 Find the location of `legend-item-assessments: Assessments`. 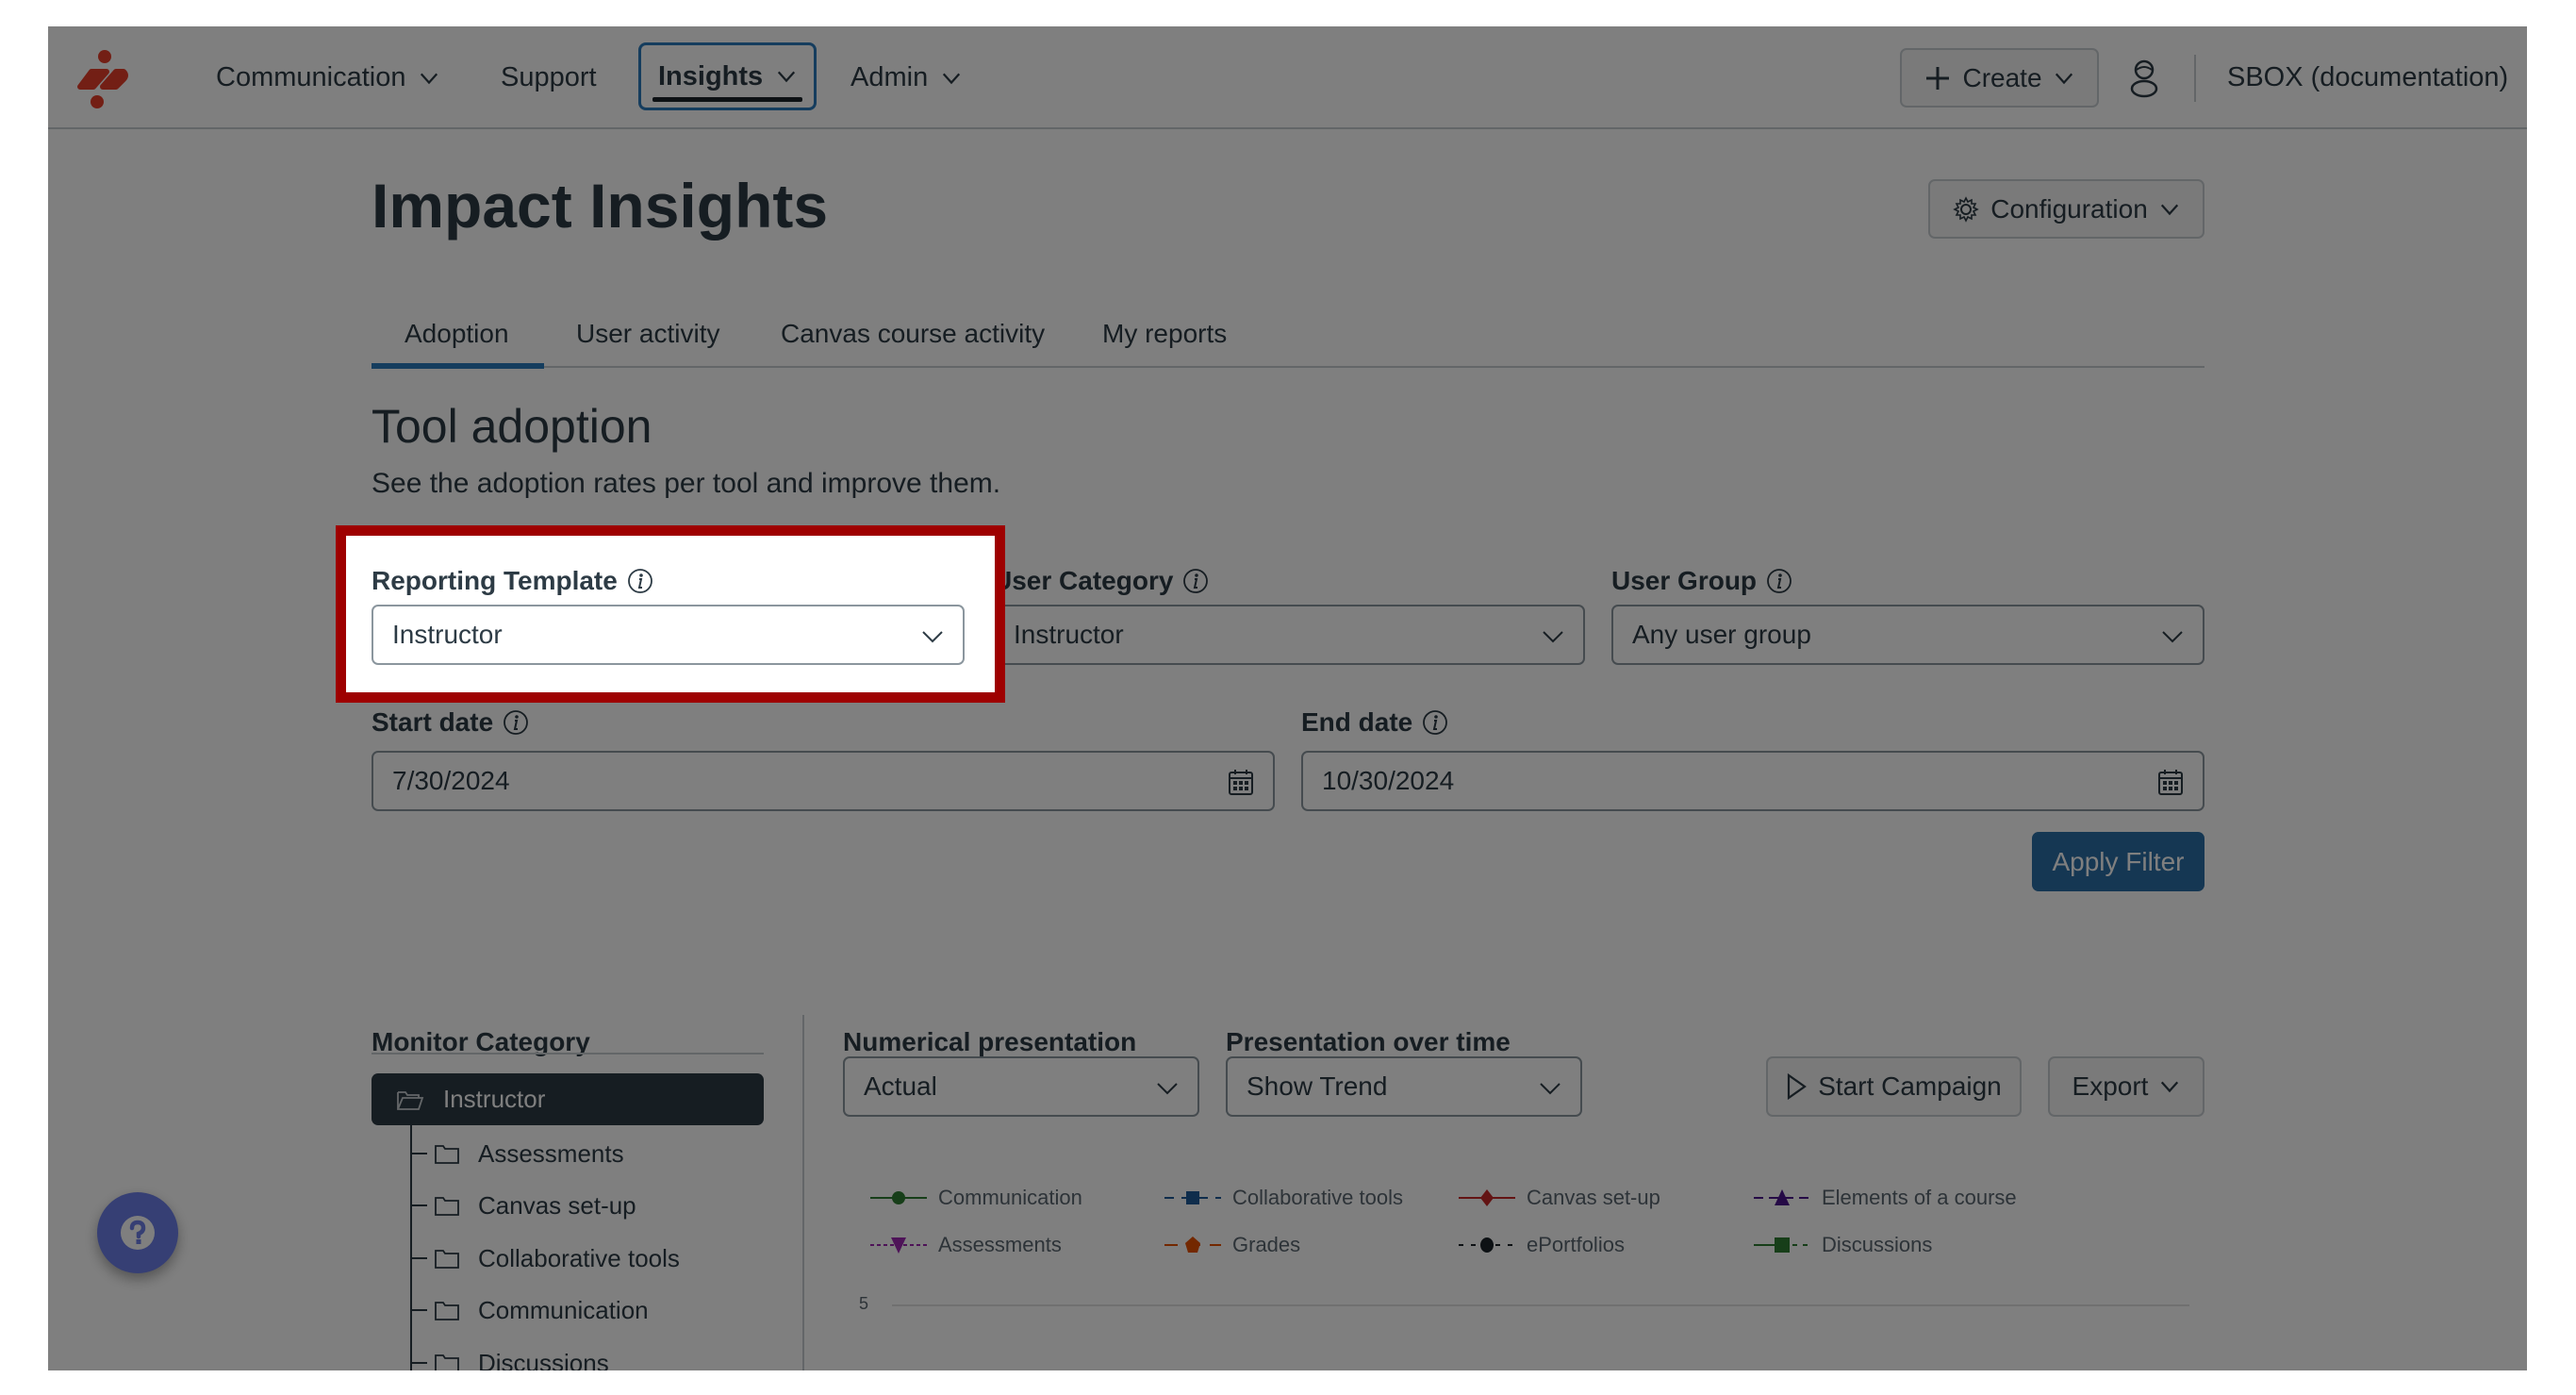

legend-item-assessments: Assessments is located at coordinates (966, 1245).